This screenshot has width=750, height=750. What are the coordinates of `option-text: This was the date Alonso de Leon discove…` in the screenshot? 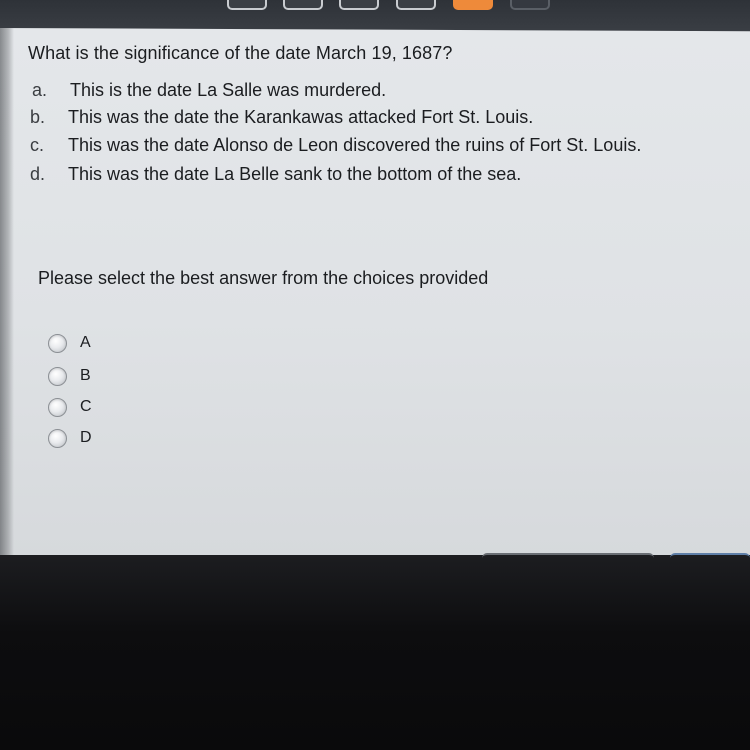 It's located at (355, 145).